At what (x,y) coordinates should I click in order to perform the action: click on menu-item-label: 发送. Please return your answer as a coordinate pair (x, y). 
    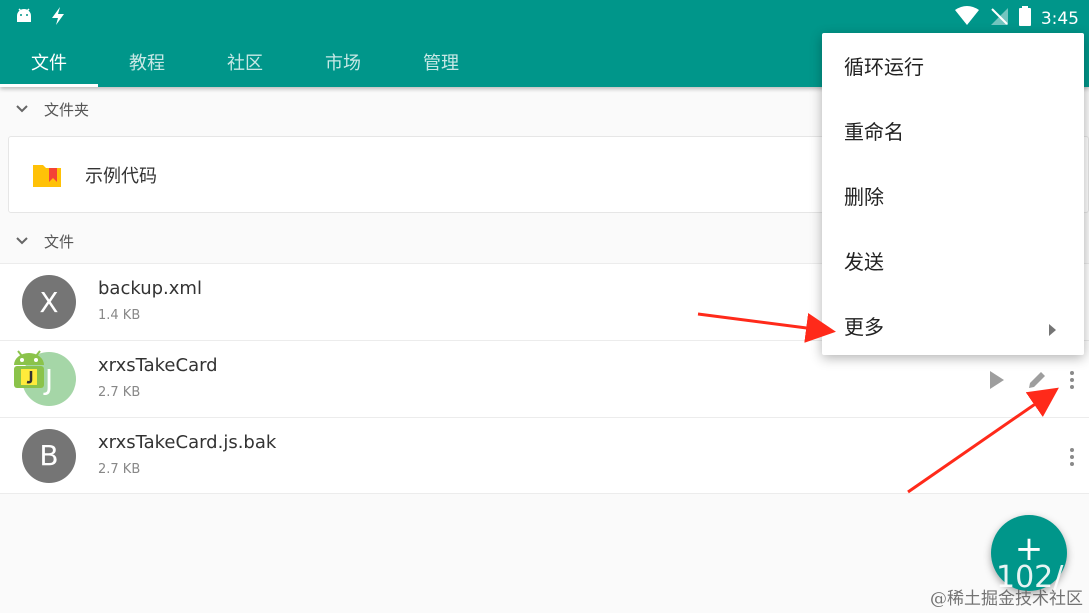
    Looking at the image, I should click on (864, 262).